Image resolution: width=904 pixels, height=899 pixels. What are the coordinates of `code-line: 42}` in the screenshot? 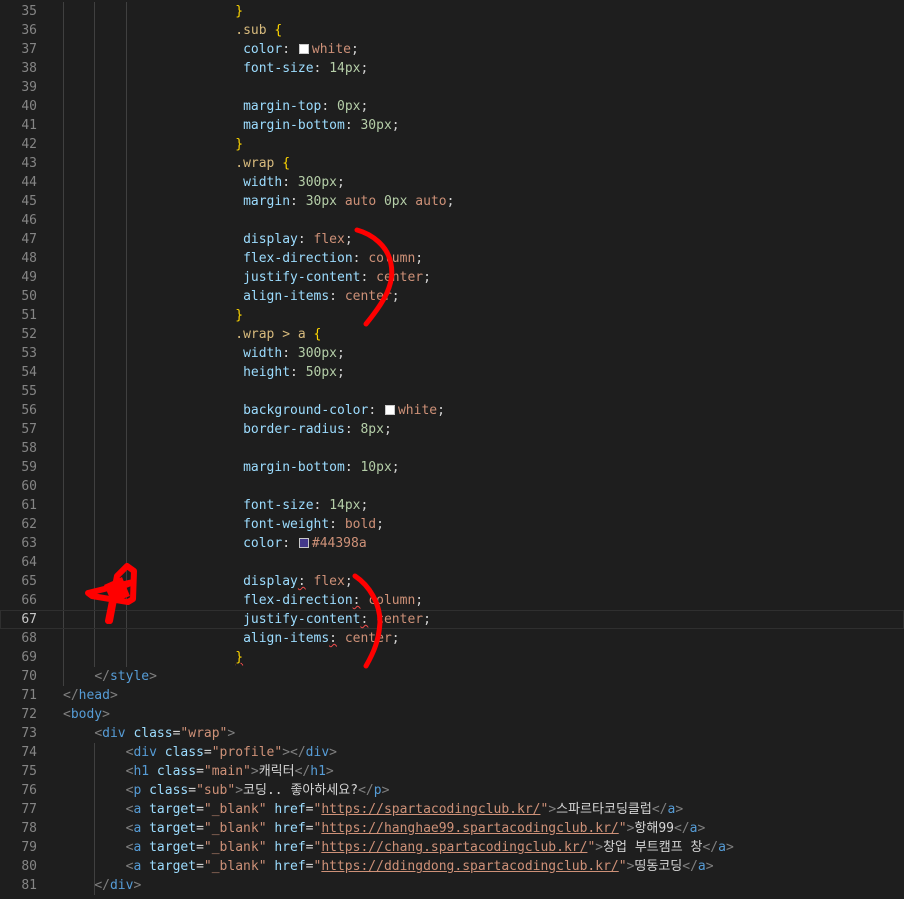 It's located at (452, 144).